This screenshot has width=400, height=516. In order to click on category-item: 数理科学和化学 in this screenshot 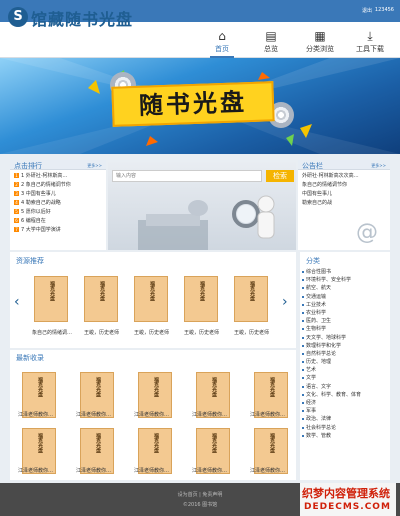, I will do `click(345, 346)`.